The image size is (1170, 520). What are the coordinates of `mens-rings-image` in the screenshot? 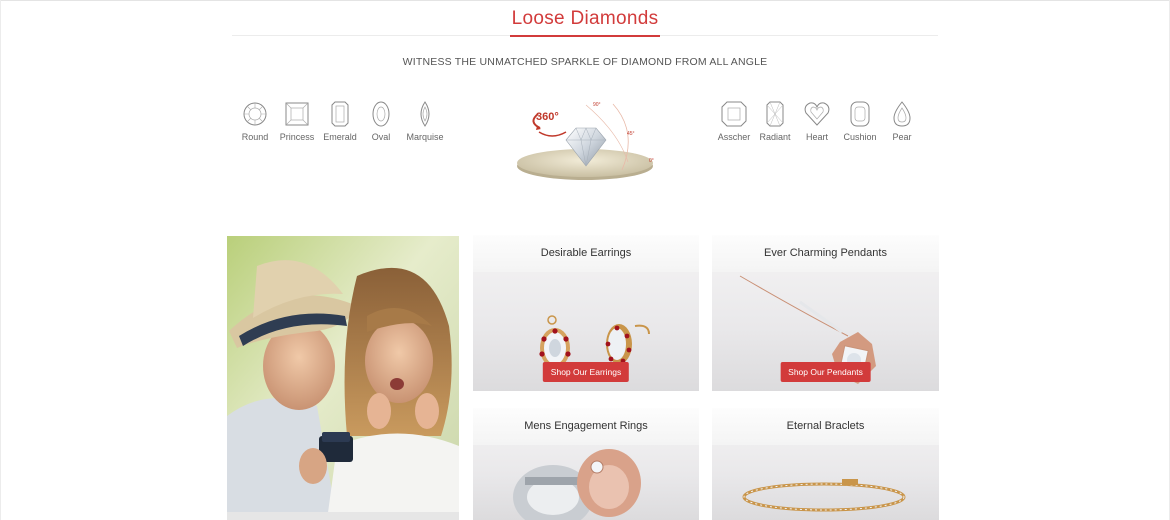 It's located at (577, 484).